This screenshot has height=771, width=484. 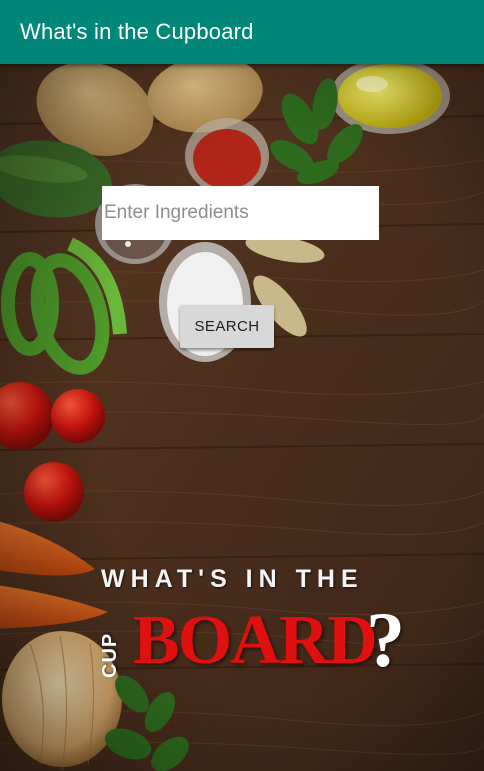 I want to click on logo-tagline: WHAT'S IN THE, so click(x=232, y=579).